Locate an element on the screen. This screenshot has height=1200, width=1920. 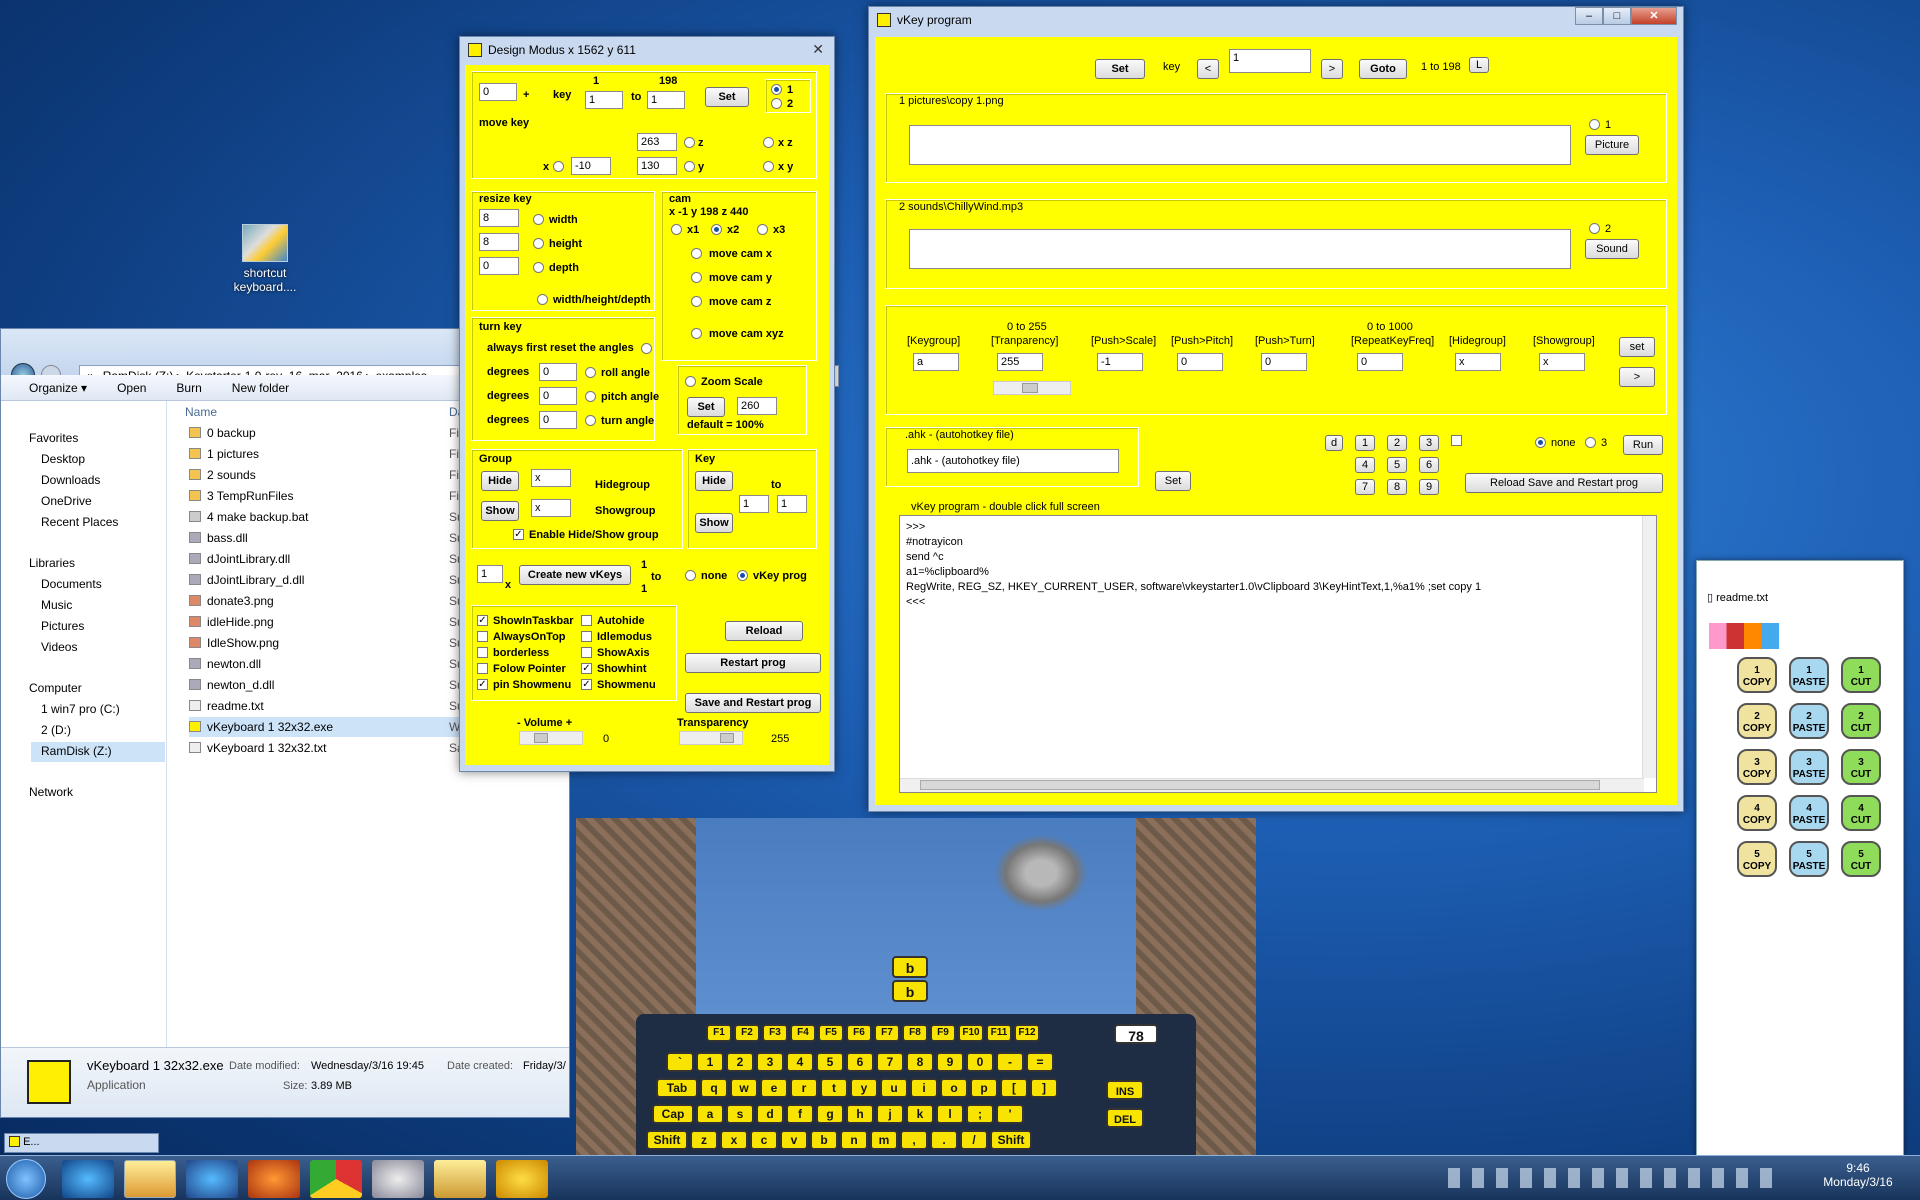
num-button-3: 3 is located at coordinates (1429, 443).